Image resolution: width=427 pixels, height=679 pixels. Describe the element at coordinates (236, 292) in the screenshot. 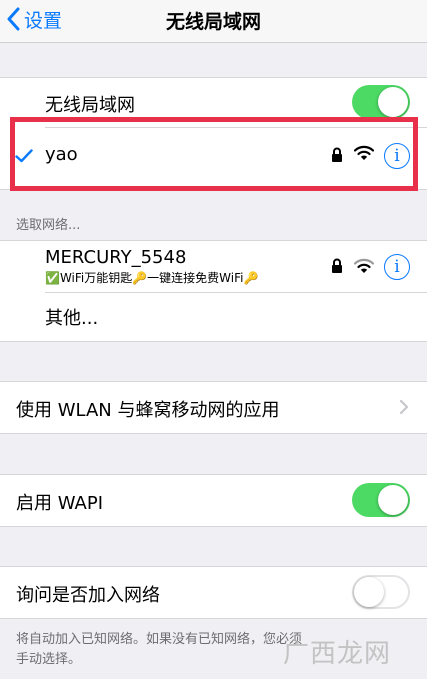

I see `divider` at that location.